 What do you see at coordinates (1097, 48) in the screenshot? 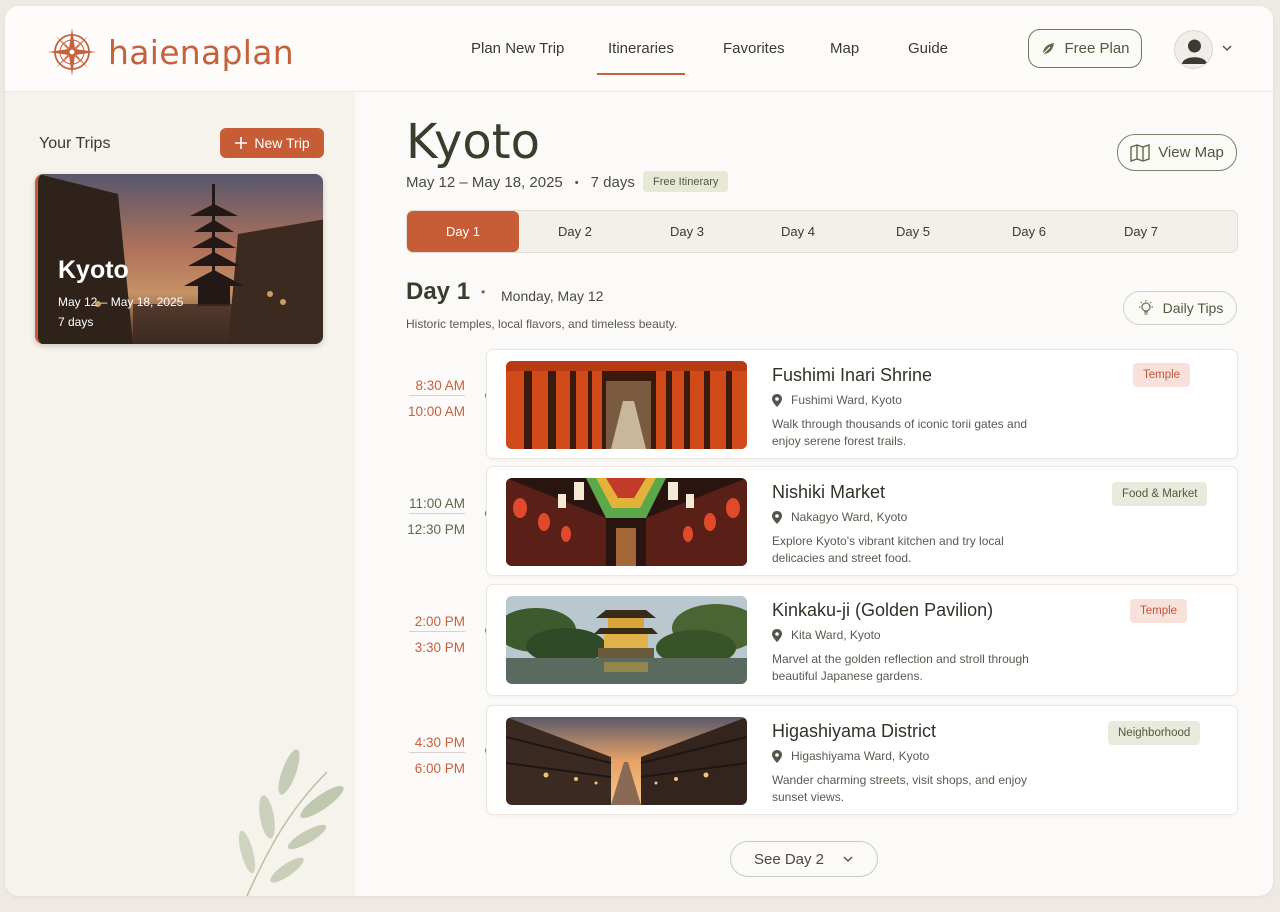
I see `free-plan-label: Free Plan` at bounding box center [1097, 48].